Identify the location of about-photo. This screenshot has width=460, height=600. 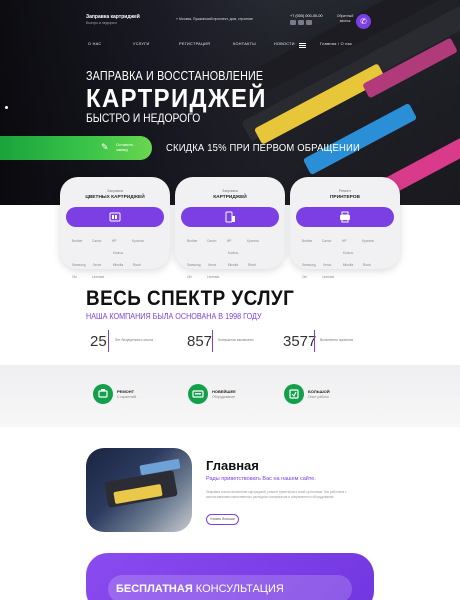
(139, 490).